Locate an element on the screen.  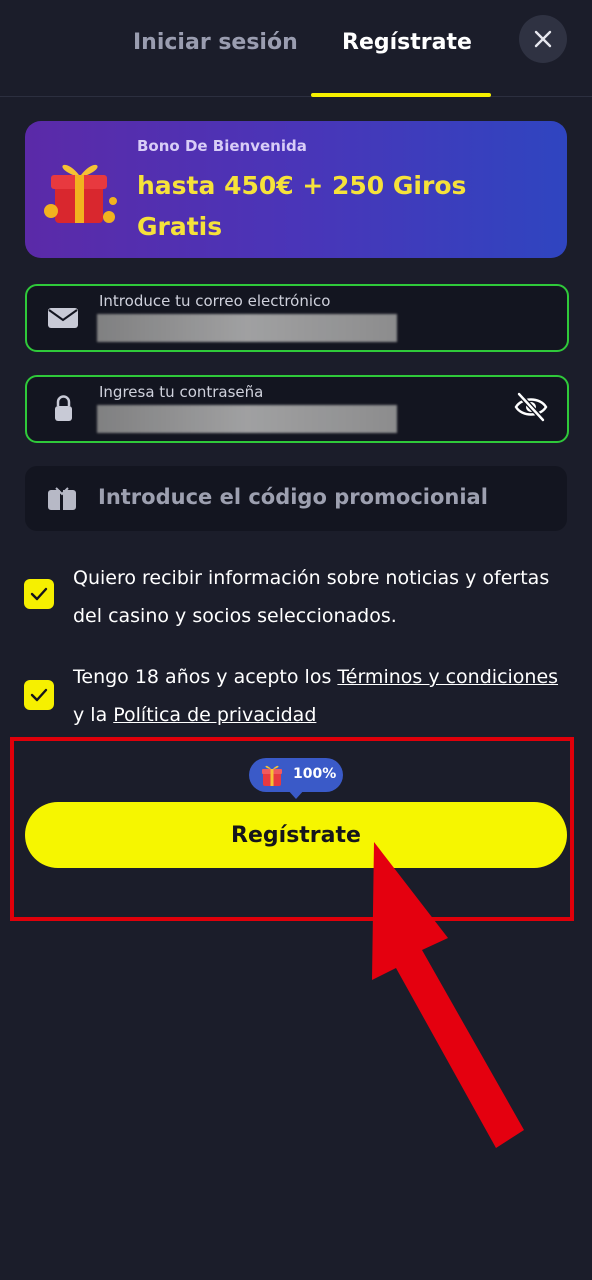
promo-code-field: Introduce el código promocionial is located at coordinates (296, 498).